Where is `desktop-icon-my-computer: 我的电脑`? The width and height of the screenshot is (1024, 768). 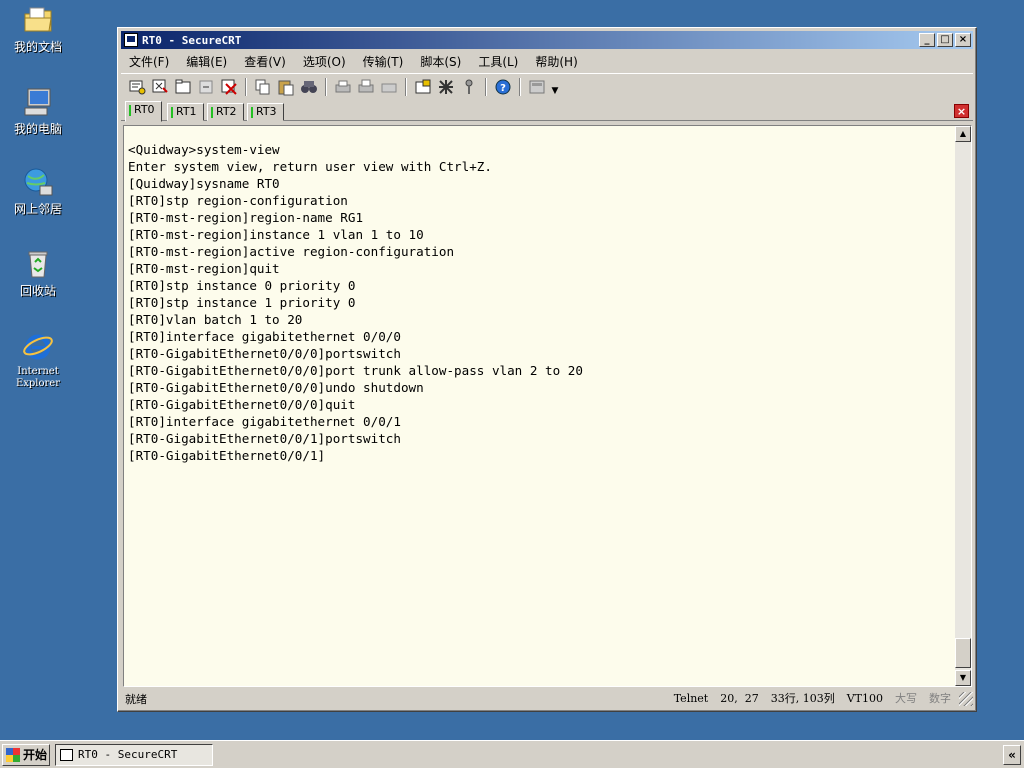 desktop-icon-my-computer: 我的电脑 is located at coordinates (38, 111).